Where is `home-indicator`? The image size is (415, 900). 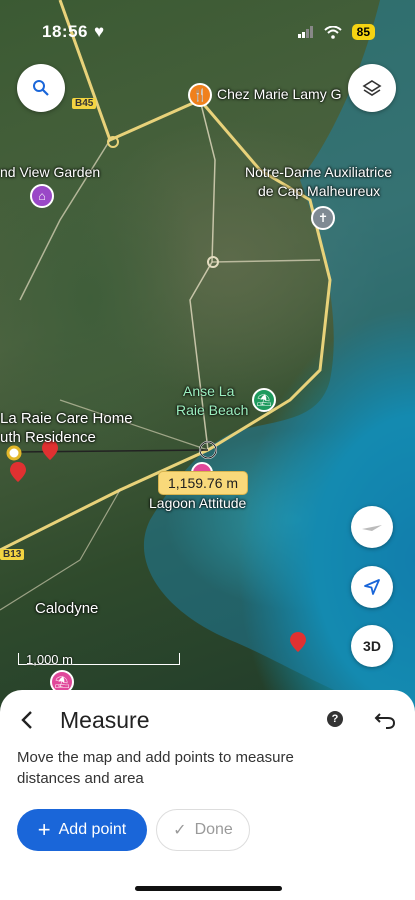 home-indicator is located at coordinates (208, 888).